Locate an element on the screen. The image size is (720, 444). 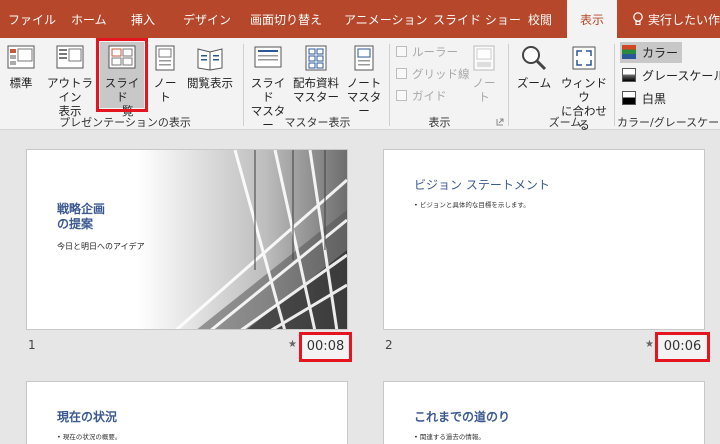
slide-3-title: 現在の状況 is located at coordinates (87, 417).